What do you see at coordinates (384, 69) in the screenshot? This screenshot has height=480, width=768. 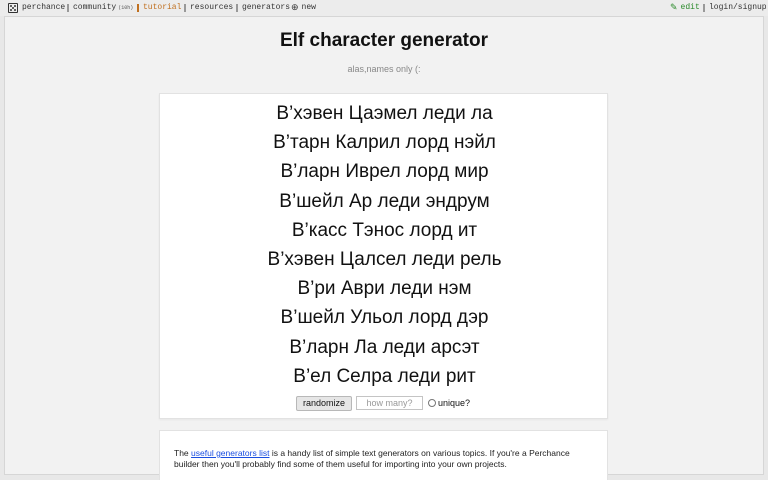 I see `page-subtitle: alas,names only (:` at bounding box center [384, 69].